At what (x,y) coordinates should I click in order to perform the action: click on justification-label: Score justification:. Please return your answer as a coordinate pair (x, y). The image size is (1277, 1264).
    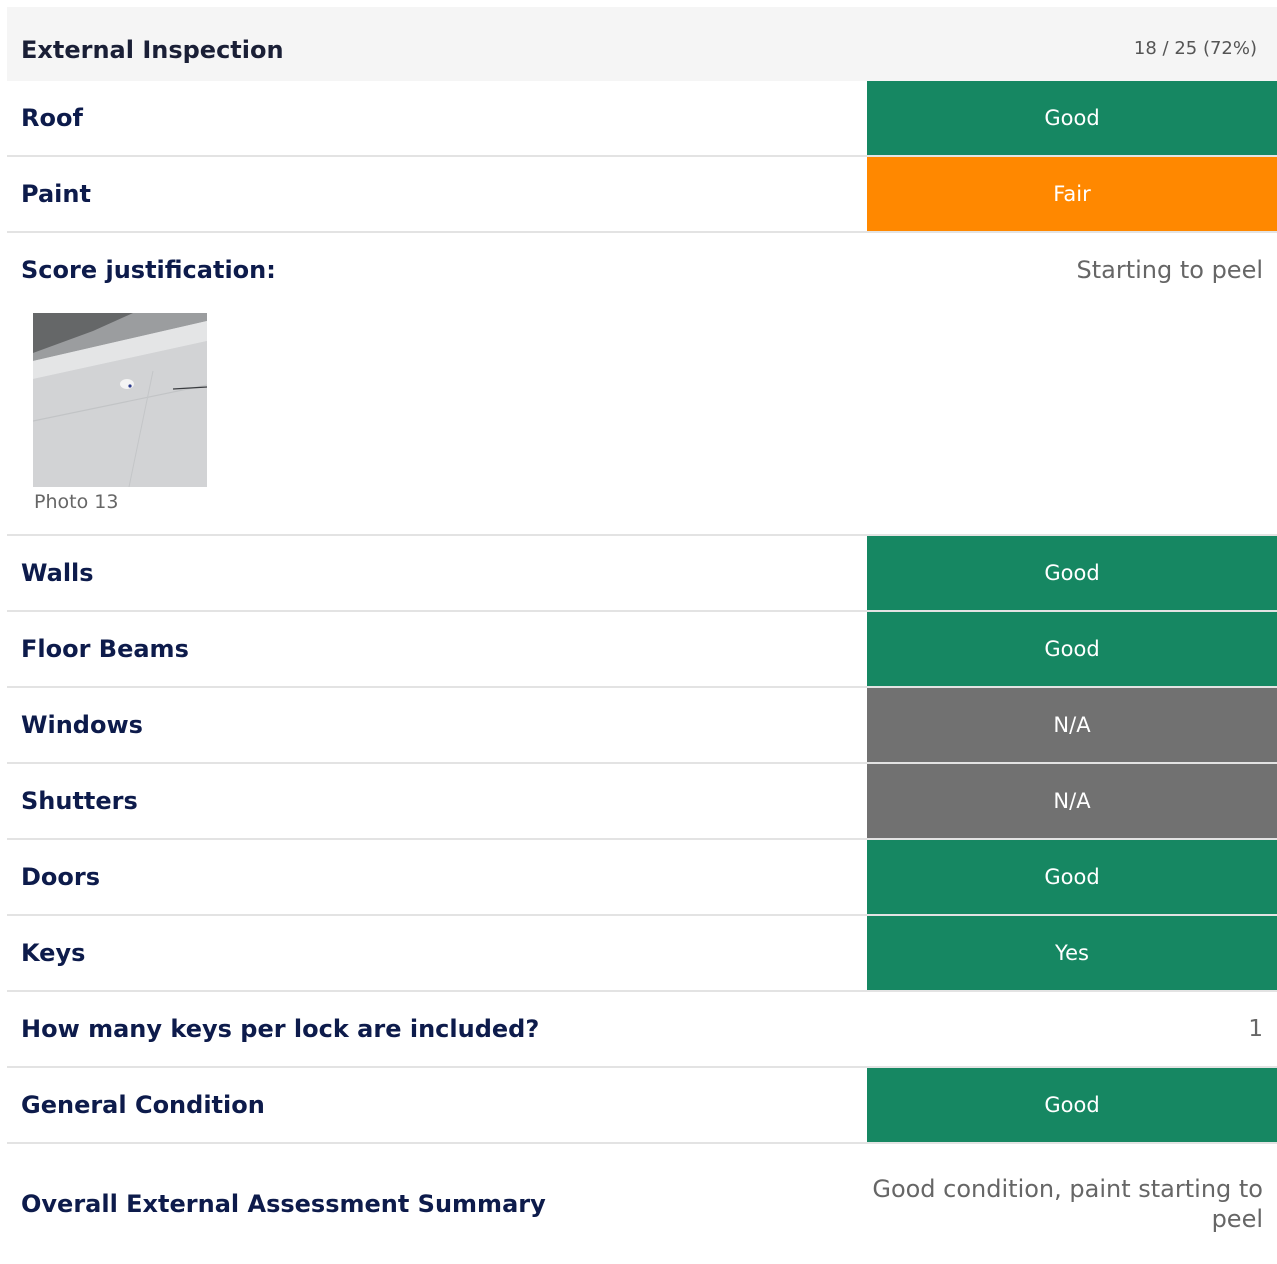
    Looking at the image, I should click on (148, 270).